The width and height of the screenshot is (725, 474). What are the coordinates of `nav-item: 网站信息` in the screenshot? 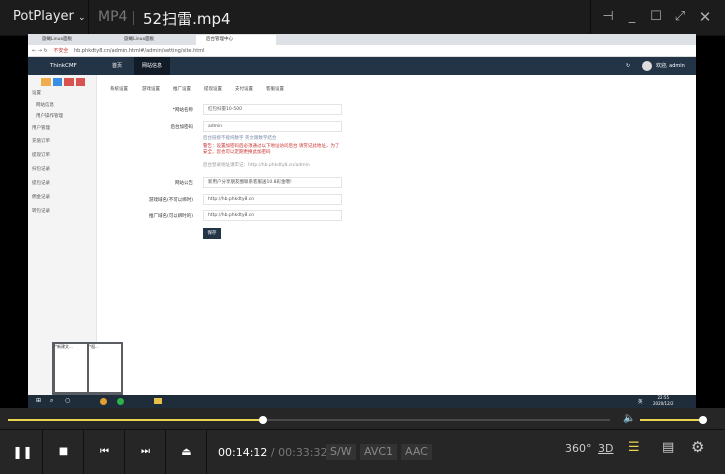 It's located at (152, 66).